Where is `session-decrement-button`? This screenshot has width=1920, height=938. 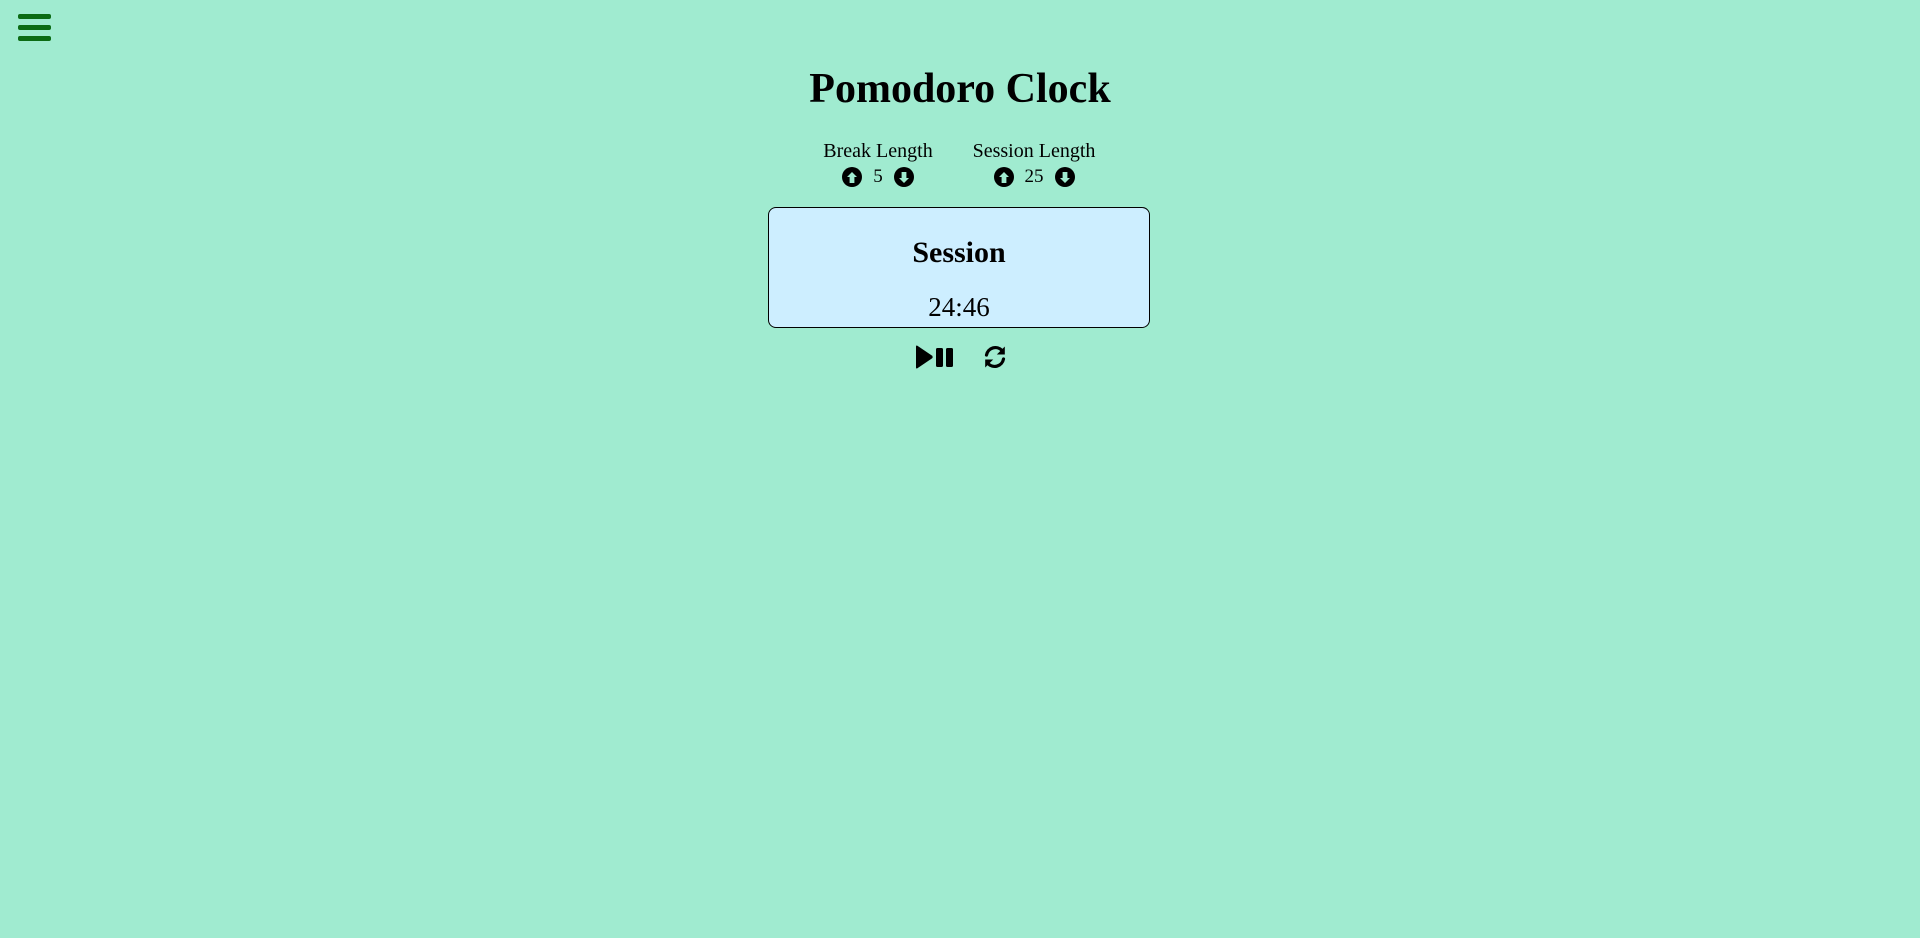 session-decrement-button is located at coordinates (1064, 177).